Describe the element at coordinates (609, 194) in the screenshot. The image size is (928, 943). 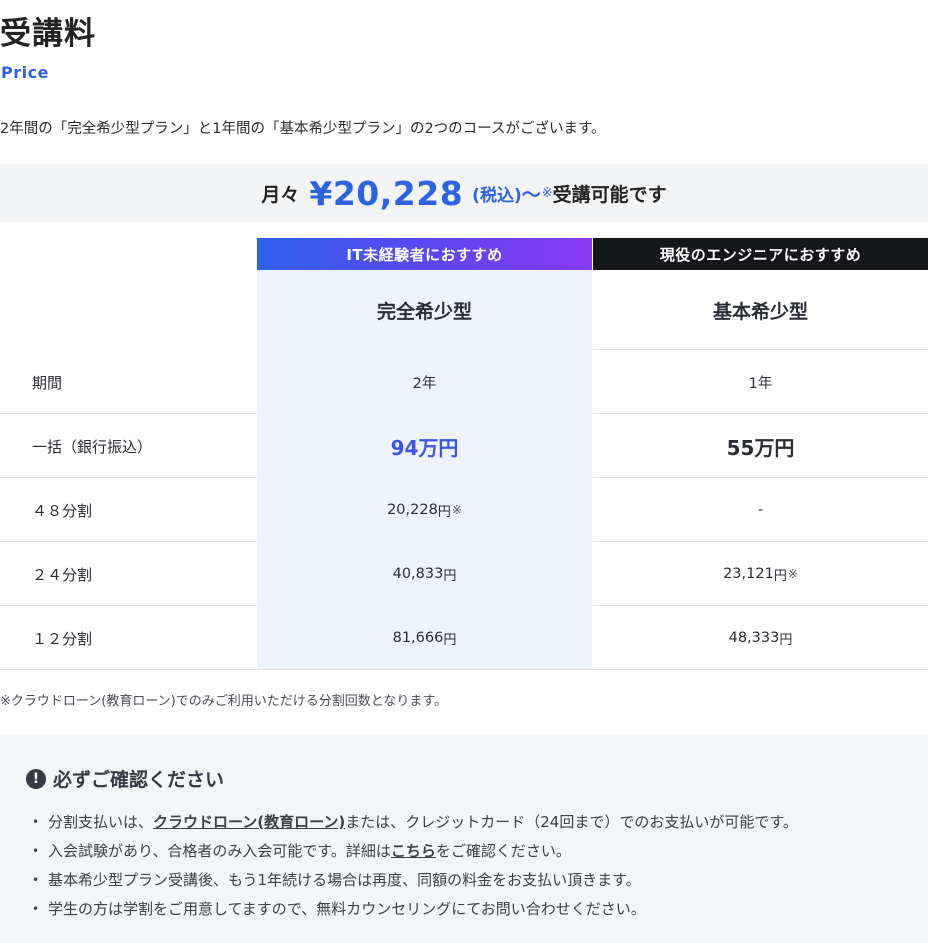
I see `price-suffix: 受講可能です` at that location.